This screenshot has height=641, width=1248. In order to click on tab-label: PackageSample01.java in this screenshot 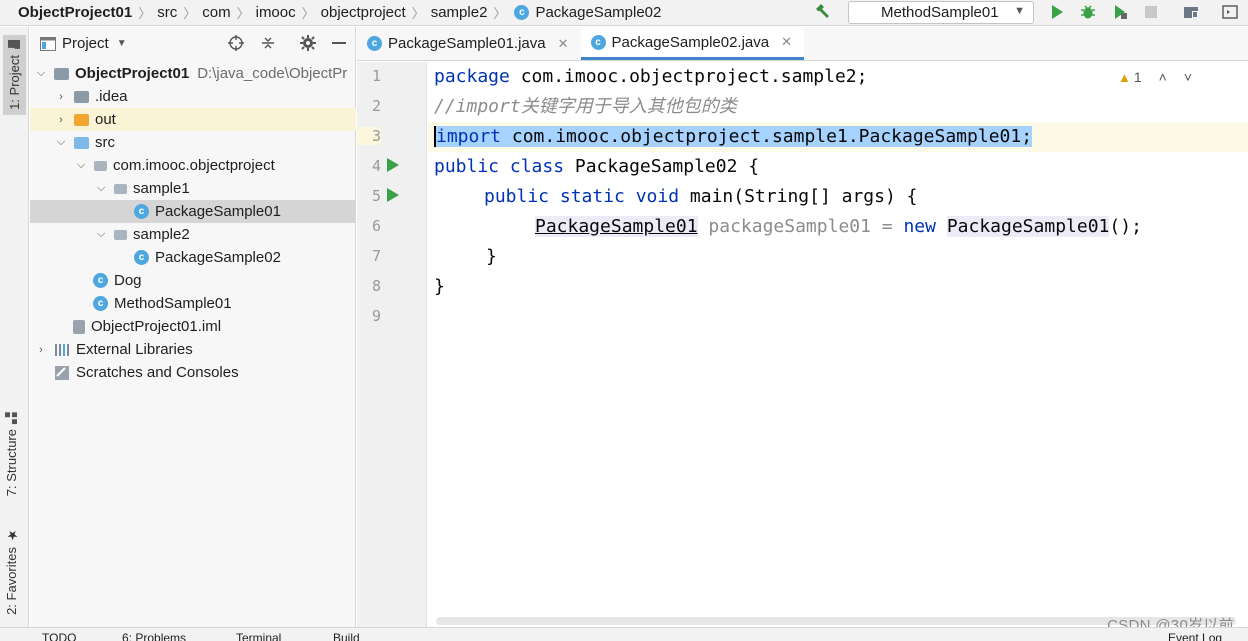, I will do `click(467, 43)`.